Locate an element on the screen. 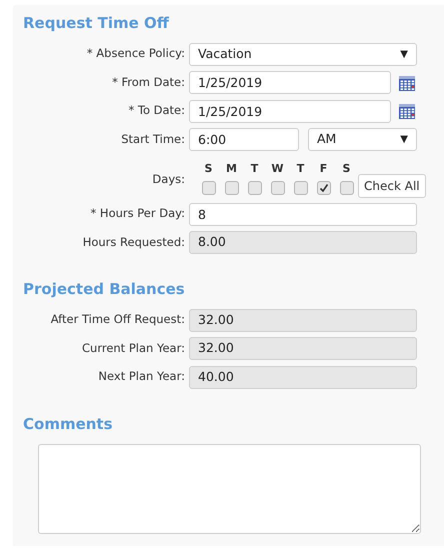  field-label: * Absence Policy: is located at coordinates (136, 53).